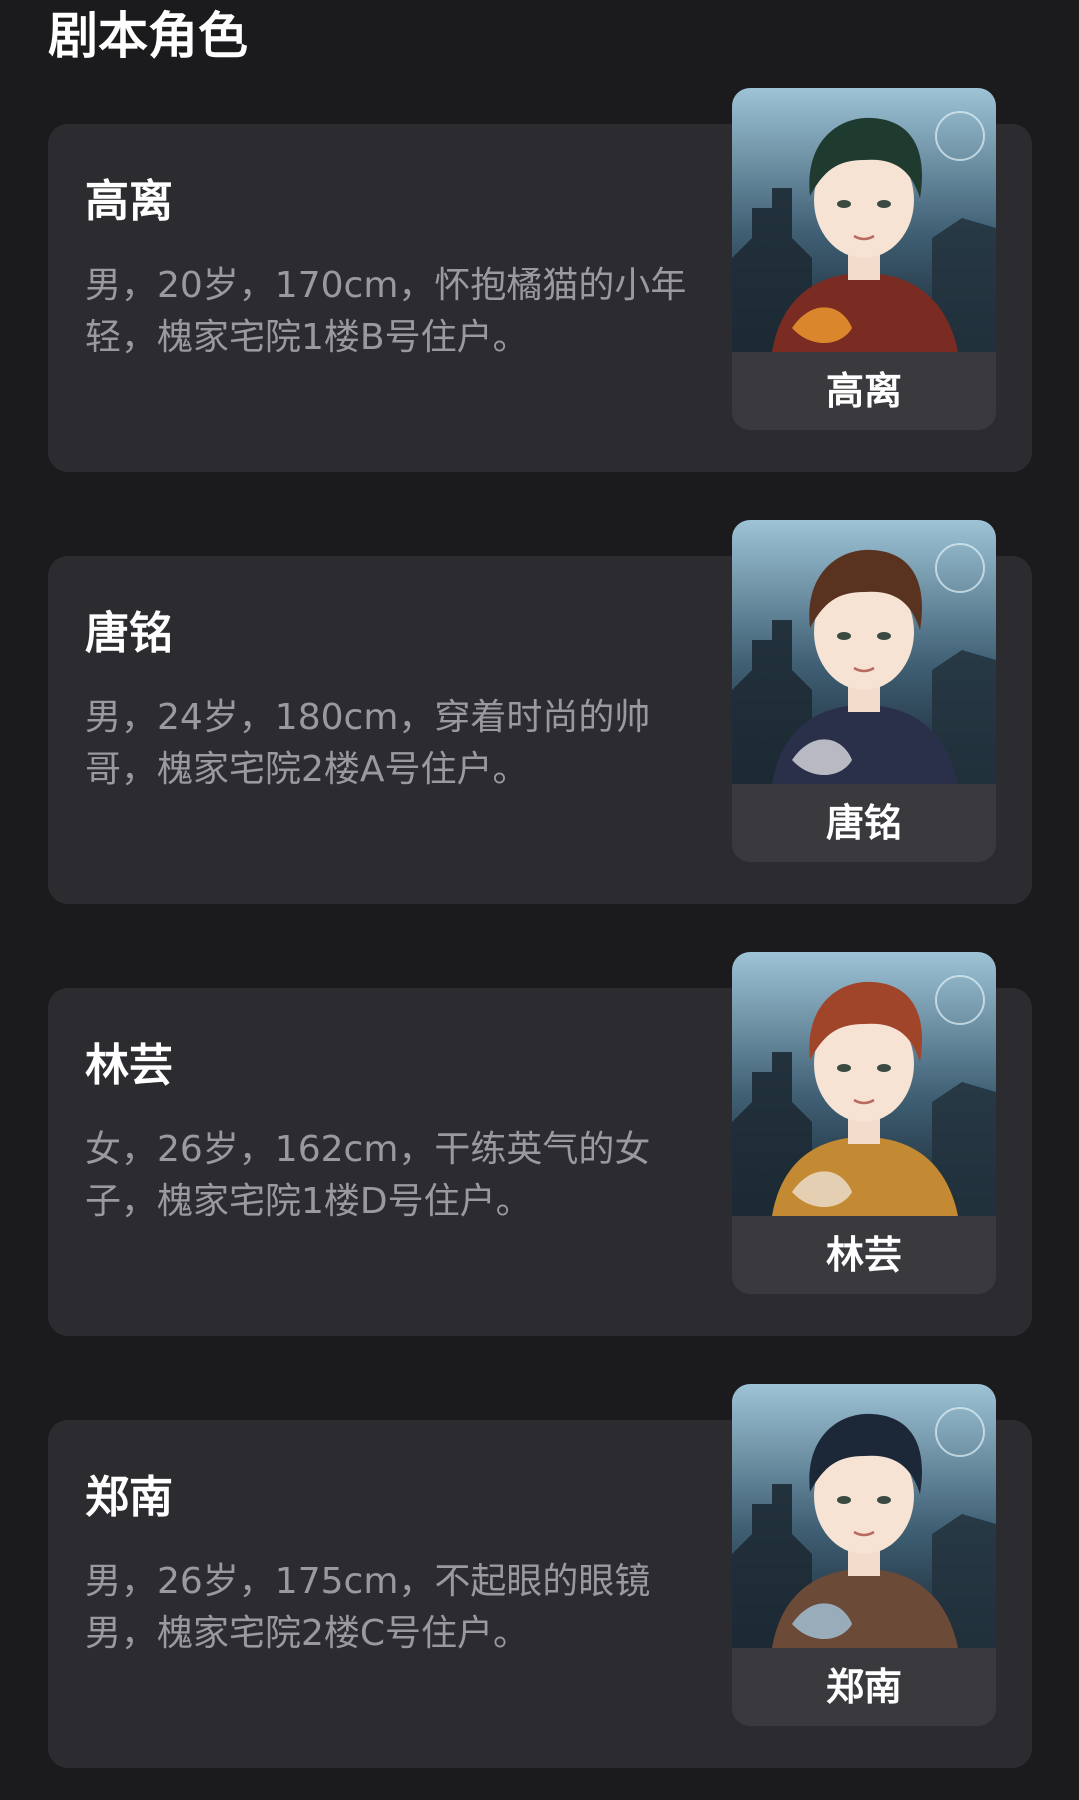 Image resolution: width=1079 pixels, height=1800 pixels. I want to click on role-portrait-card: 唐铭, so click(864, 691).